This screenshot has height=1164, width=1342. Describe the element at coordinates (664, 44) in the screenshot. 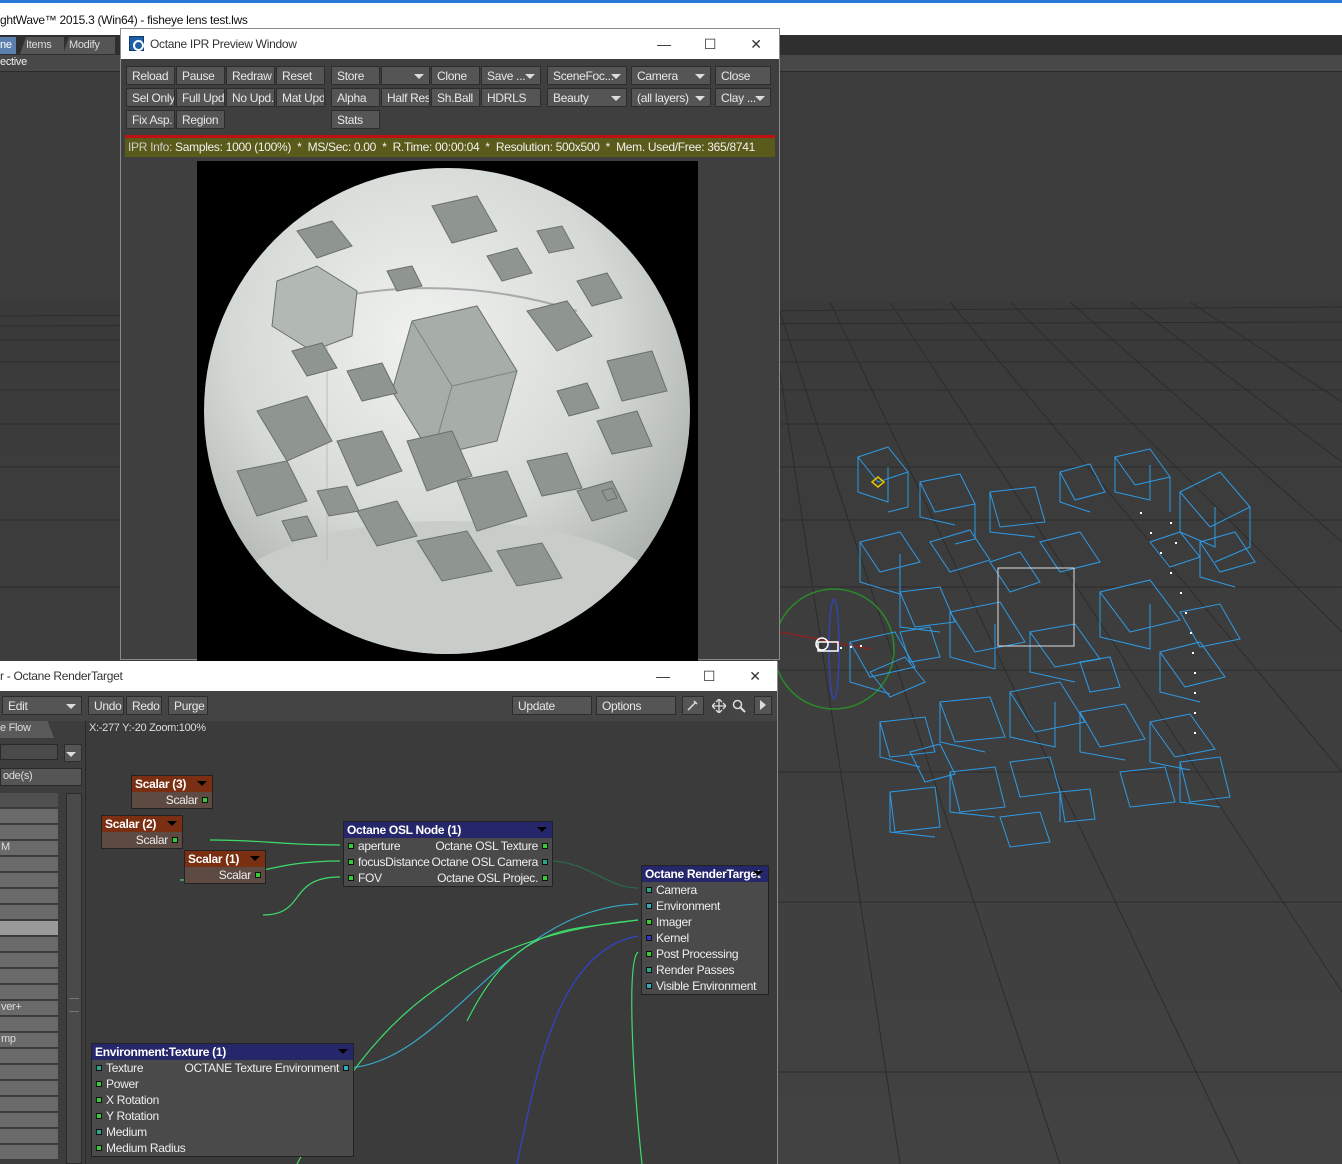

I see `minimize-button: —` at that location.